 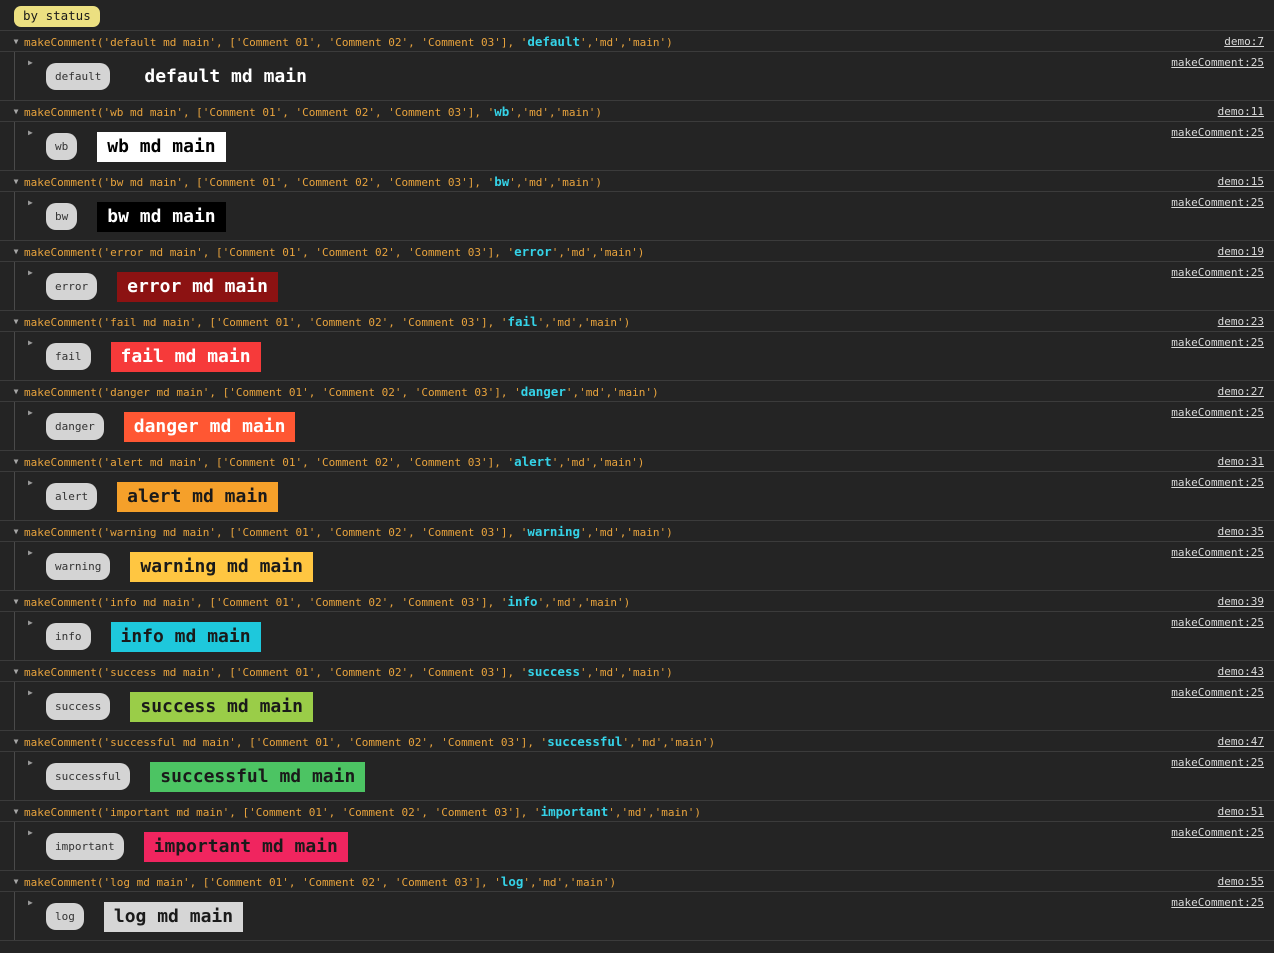 I want to click on console-message-text: important md main, so click(x=245, y=846).